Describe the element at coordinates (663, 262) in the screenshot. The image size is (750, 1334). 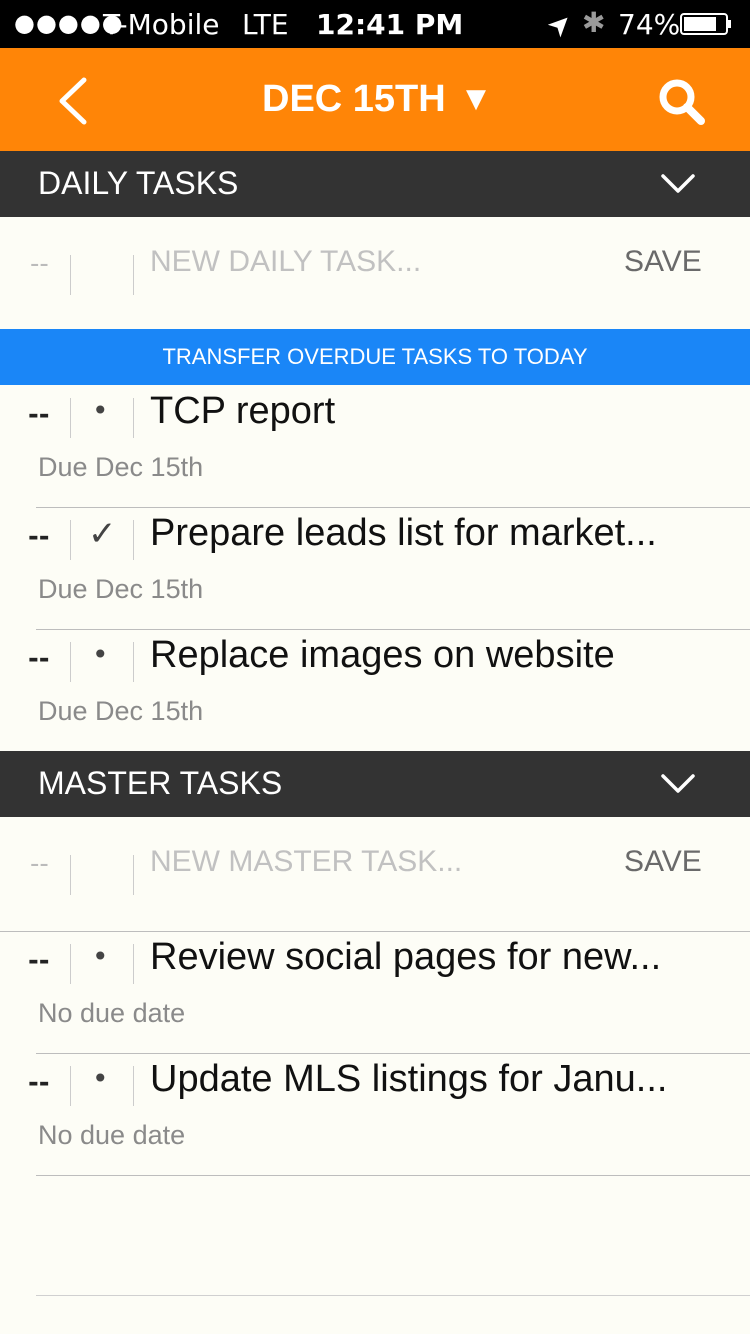
I see `save-daily-task-button: SAVE` at that location.